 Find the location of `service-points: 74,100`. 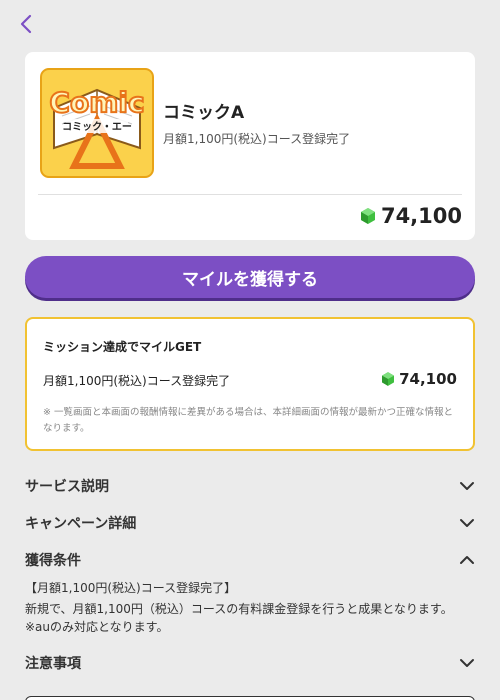

service-points: 74,100 is located at coordinates (411, 216).